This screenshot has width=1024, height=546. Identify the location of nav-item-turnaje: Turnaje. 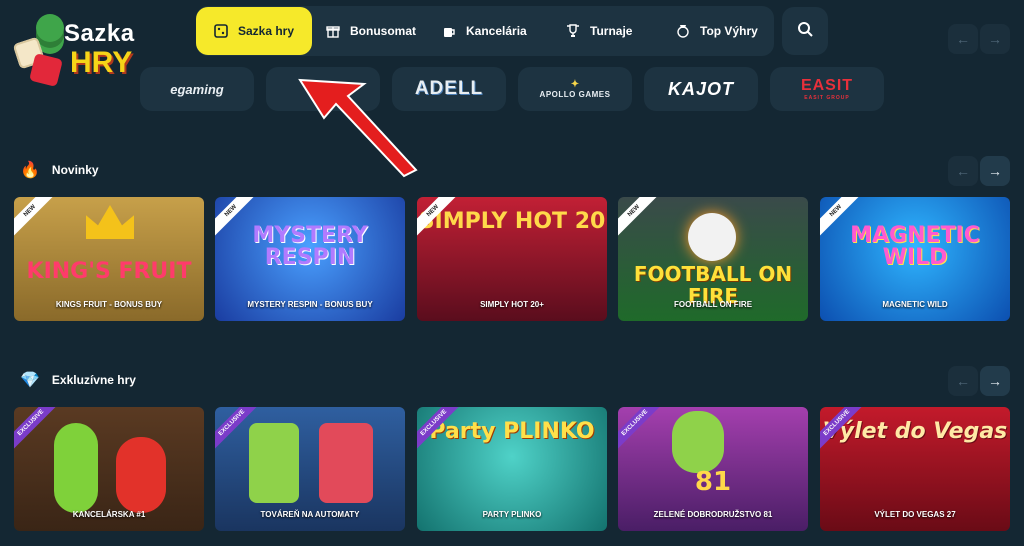
(599, 31).